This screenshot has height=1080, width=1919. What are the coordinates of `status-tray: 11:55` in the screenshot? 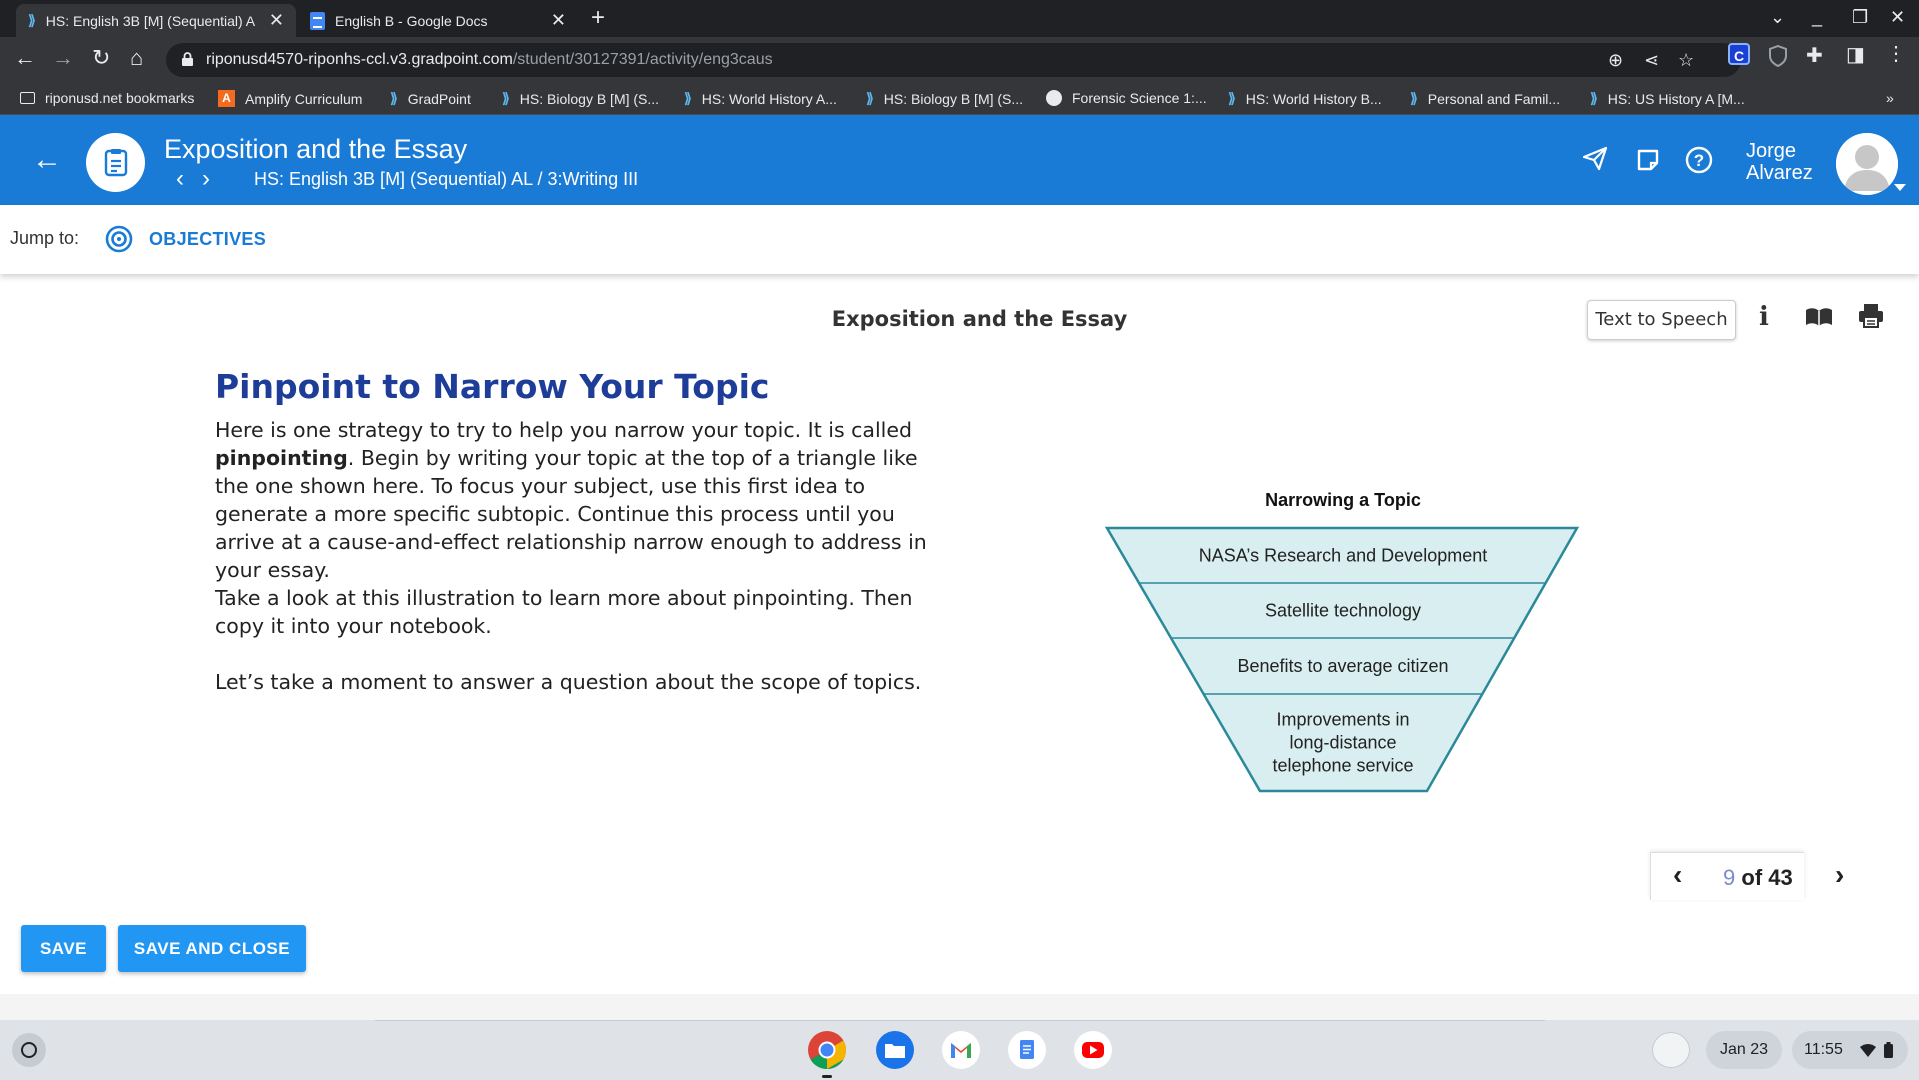 It's located at (1850, 1050).